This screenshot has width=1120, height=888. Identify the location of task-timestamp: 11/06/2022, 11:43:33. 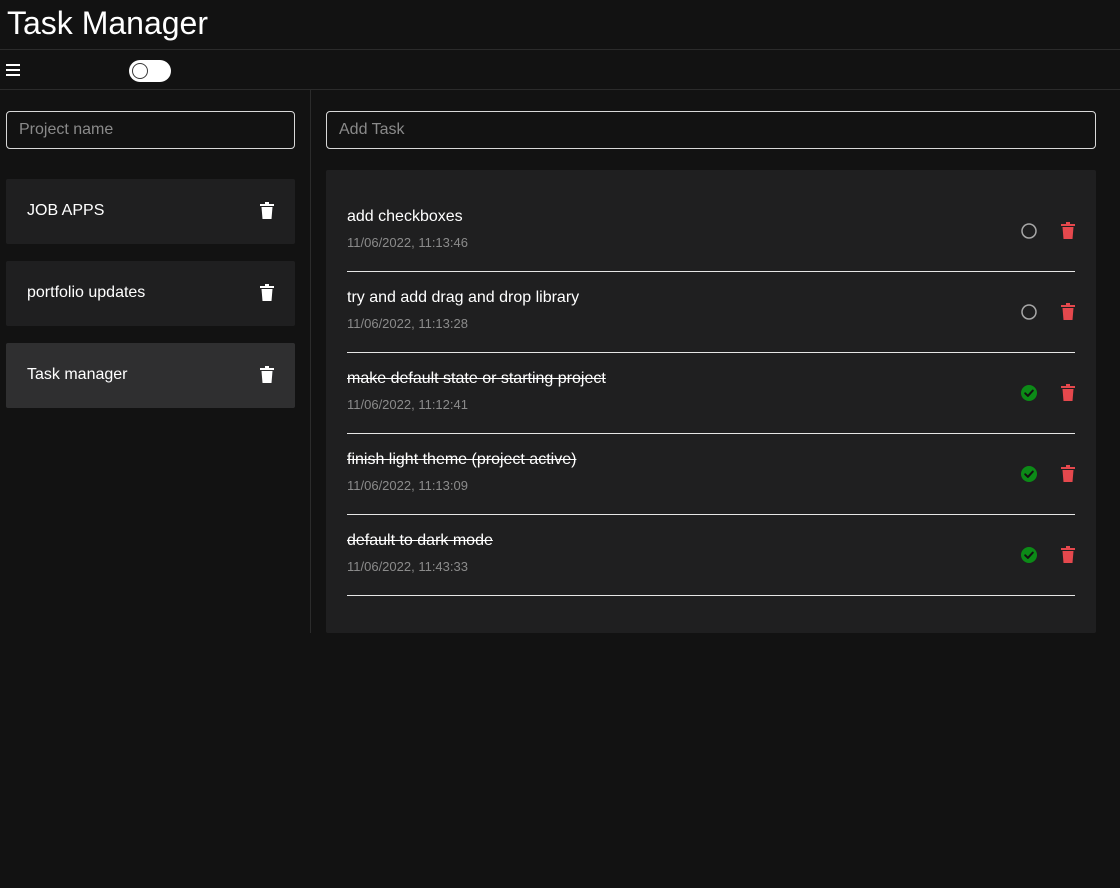
(407, 566).